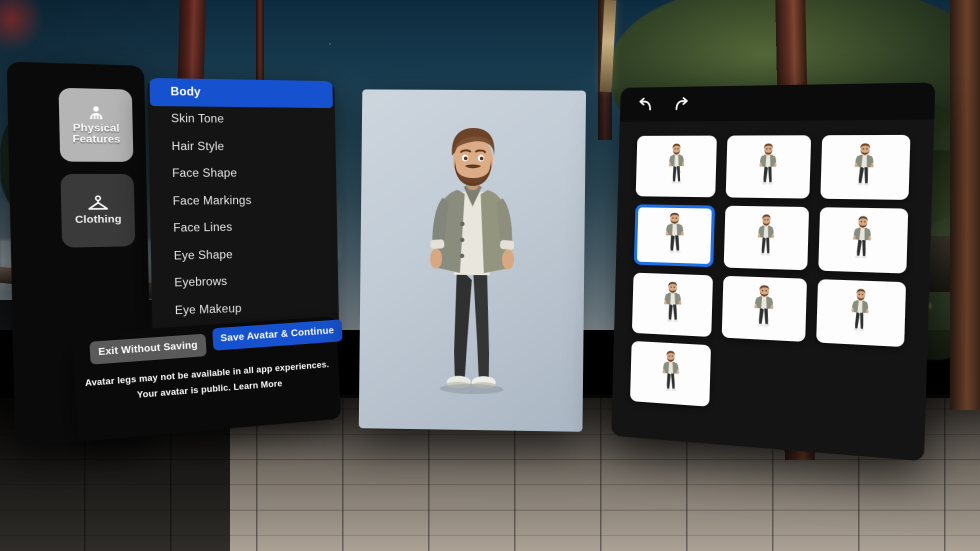 The height and width of the screenshot is (551, 980). I want to click on exit-without-saving-button: Exit Without Saving, so click(148, 349).